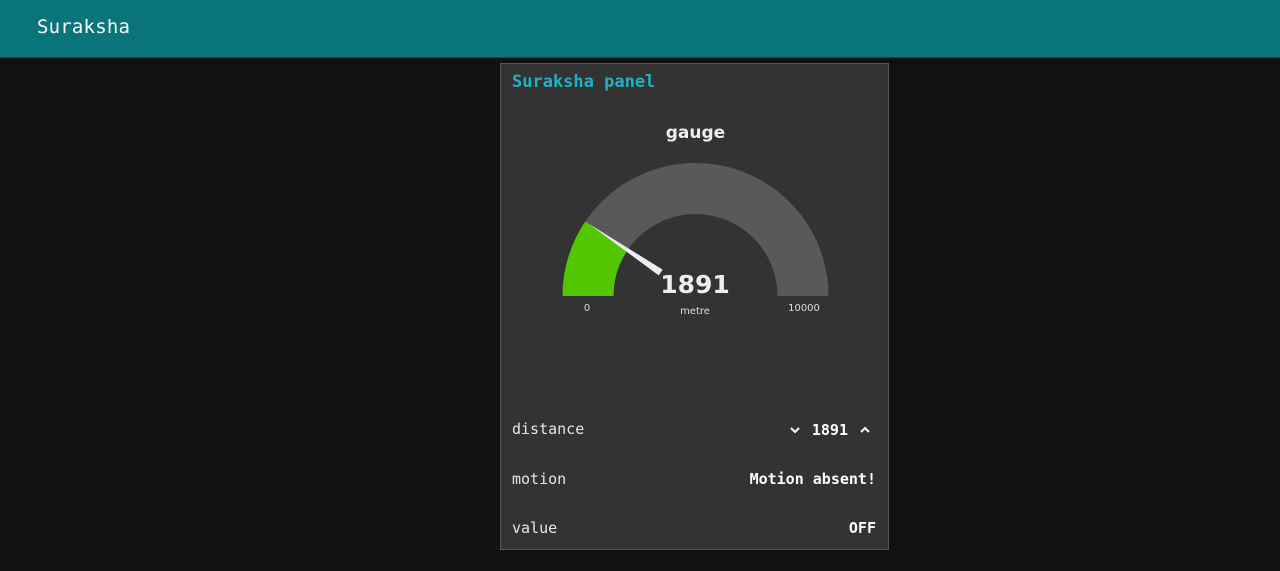 Image resolution: width=1280 pixels, height=571 pixels. Describe the element at coordinates (812, 479) in the screenshot. I see `motion-status: Motion absent!` at that location.